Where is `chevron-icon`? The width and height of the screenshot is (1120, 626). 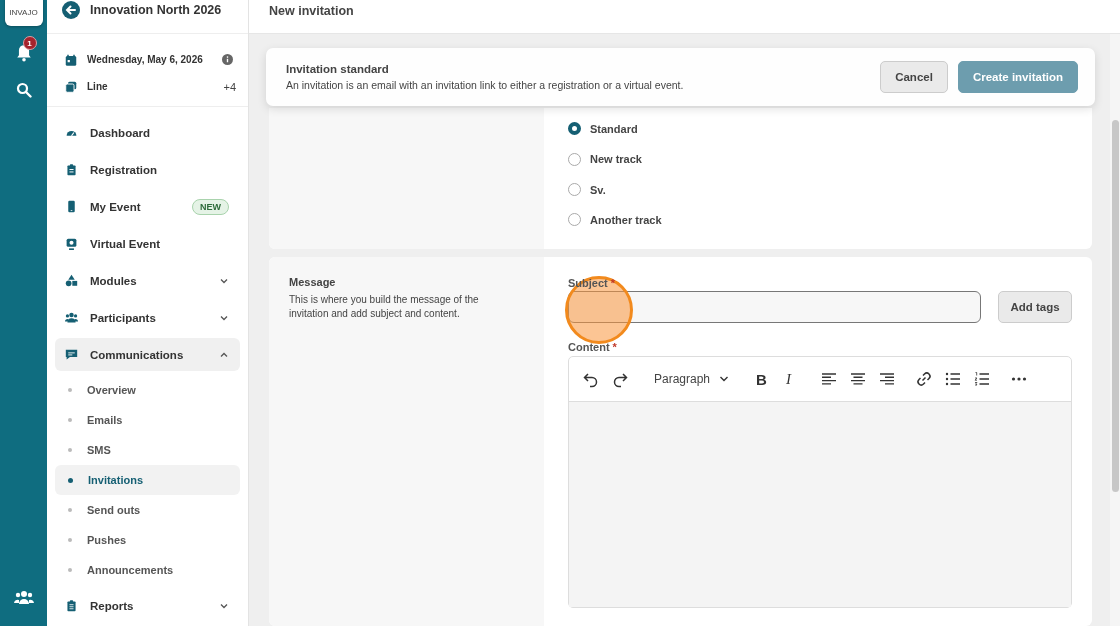
chevron-icon is located at coordinates (724, 379).